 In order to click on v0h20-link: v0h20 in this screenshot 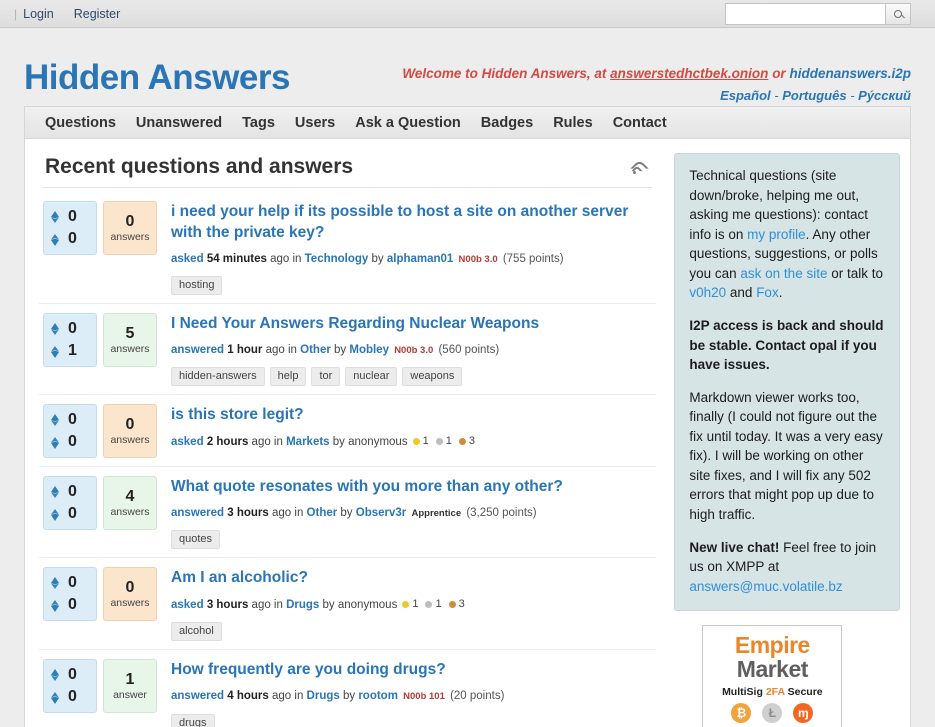, I will do `click(707, 292)`.